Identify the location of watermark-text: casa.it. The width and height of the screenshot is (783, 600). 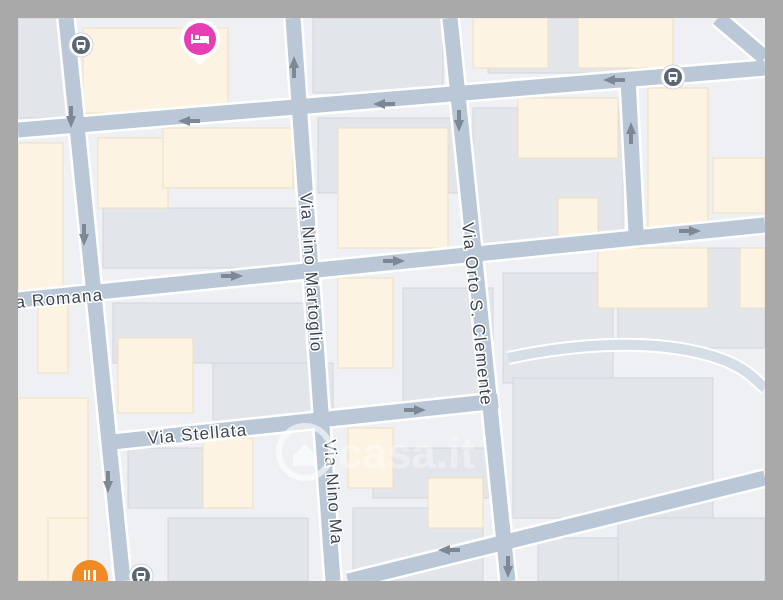
(406, 453).